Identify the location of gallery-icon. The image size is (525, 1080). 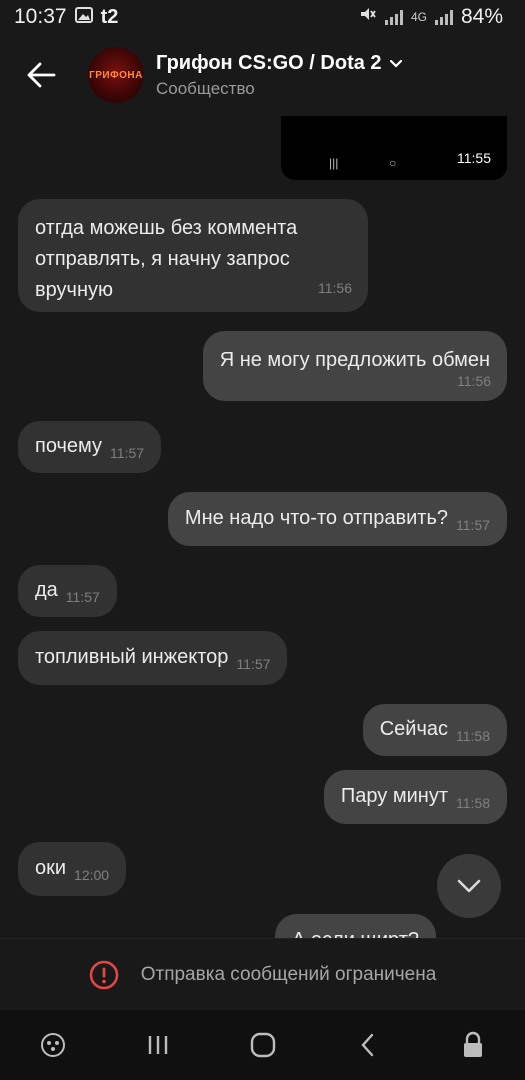
(83, 17).